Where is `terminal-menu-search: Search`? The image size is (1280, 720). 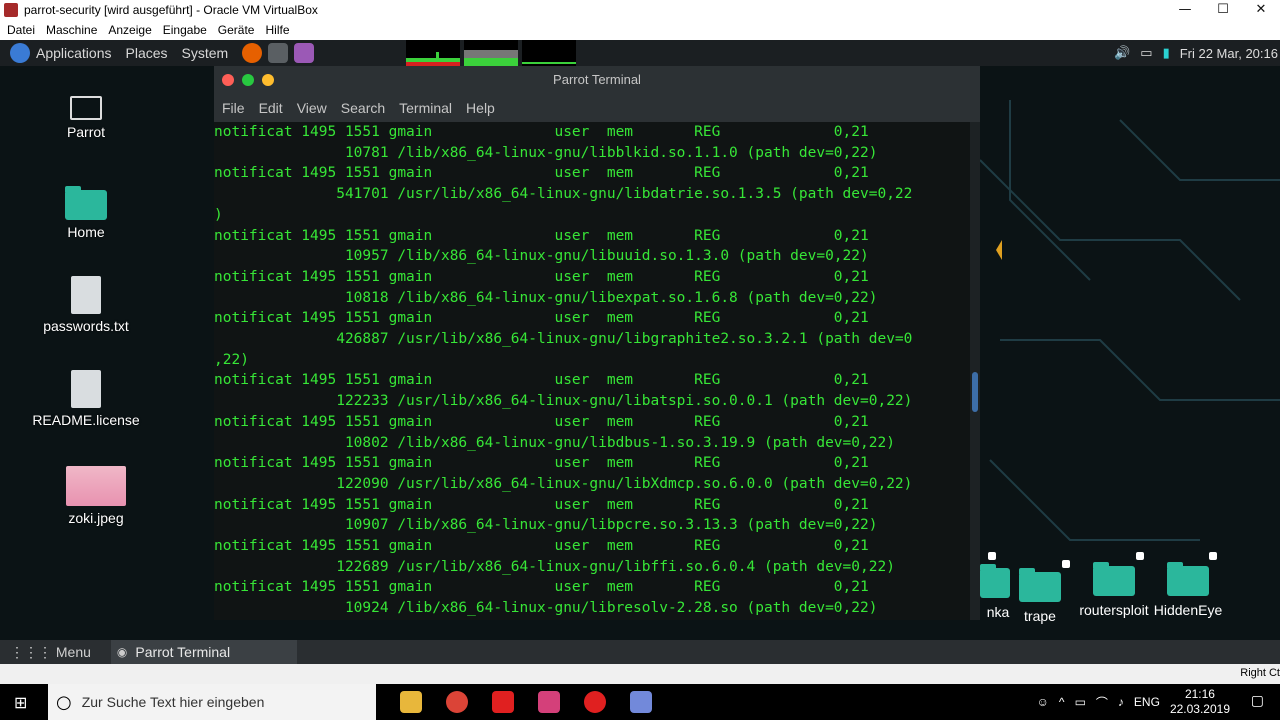
terminal-menu-search: Search is located at coordinates (363, 108).